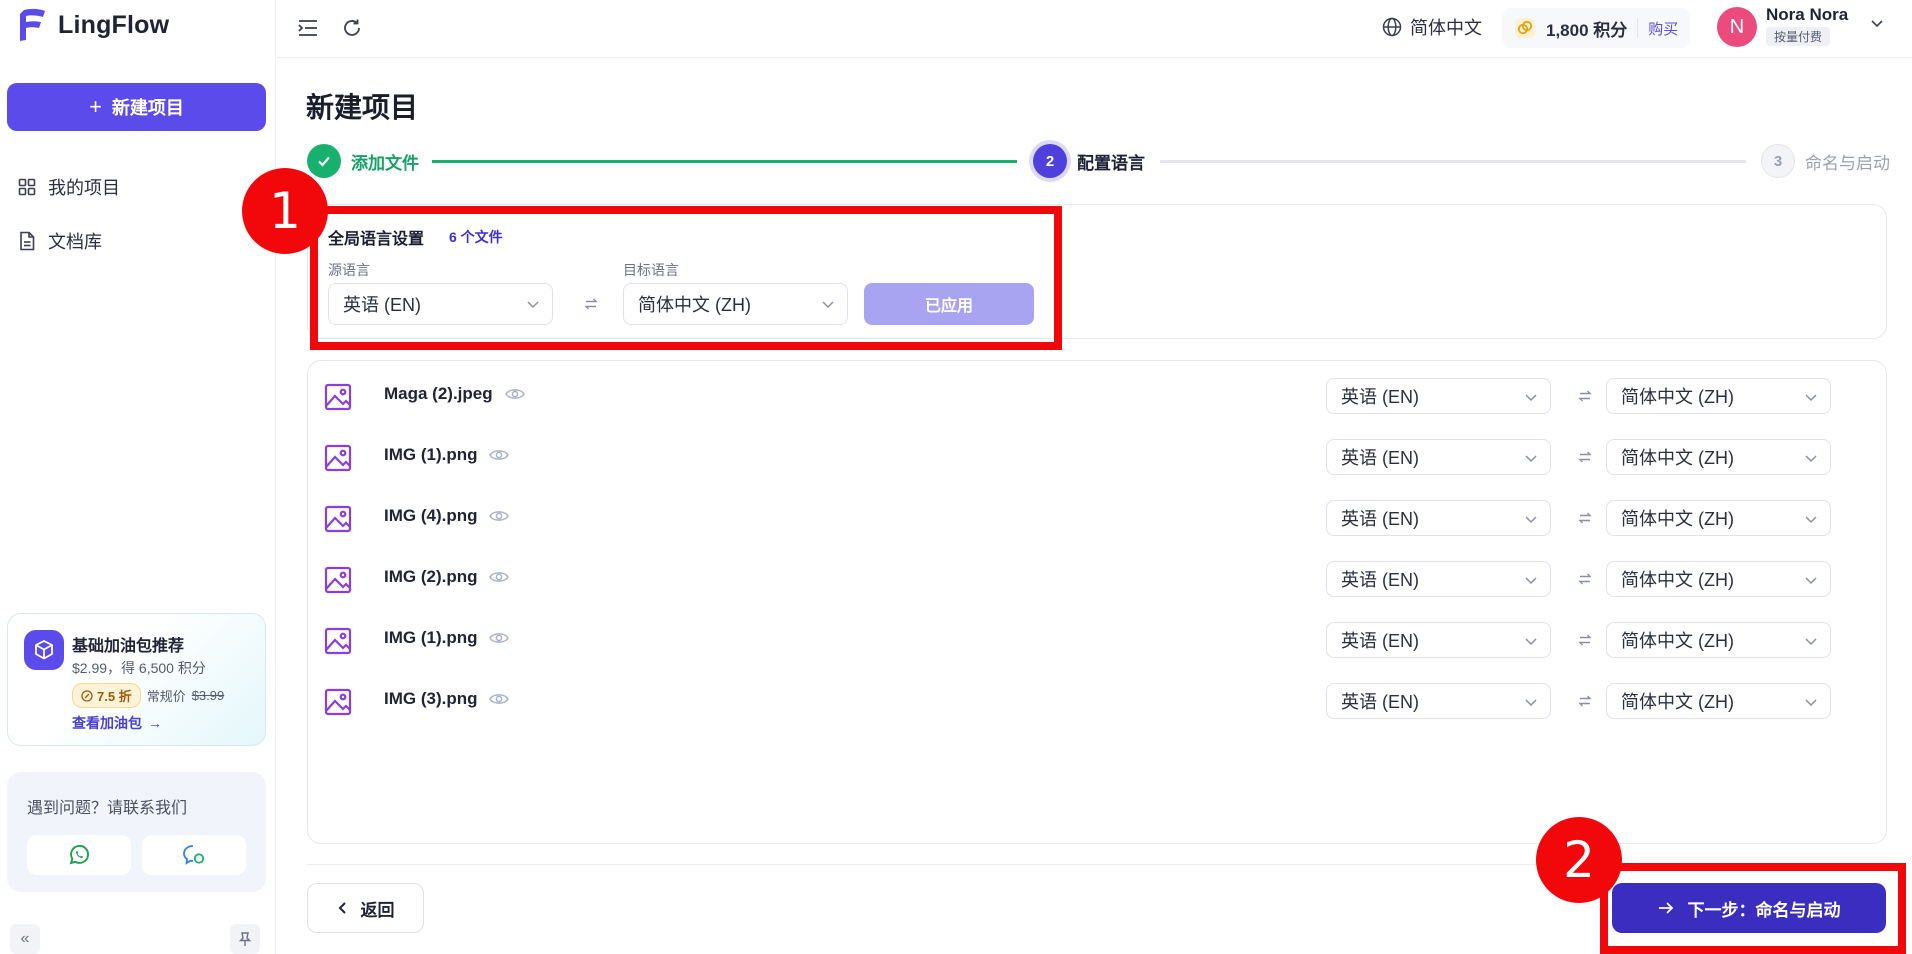 The width and height of the screenshot is (1912, 954). Describe the element at coordinates (139, 668) in the screenshot. I see `promo-price: $2.99，得 6,500 积分` at that location.